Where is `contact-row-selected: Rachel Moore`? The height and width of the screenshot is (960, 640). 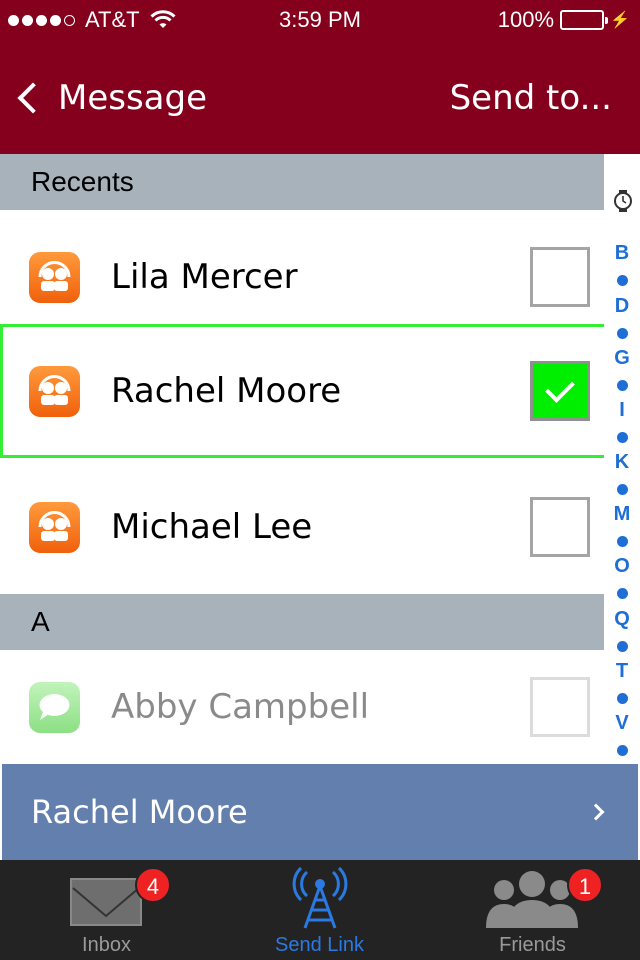
contact-row-selected: Rachel Moore is located at coordinates (320, 391).